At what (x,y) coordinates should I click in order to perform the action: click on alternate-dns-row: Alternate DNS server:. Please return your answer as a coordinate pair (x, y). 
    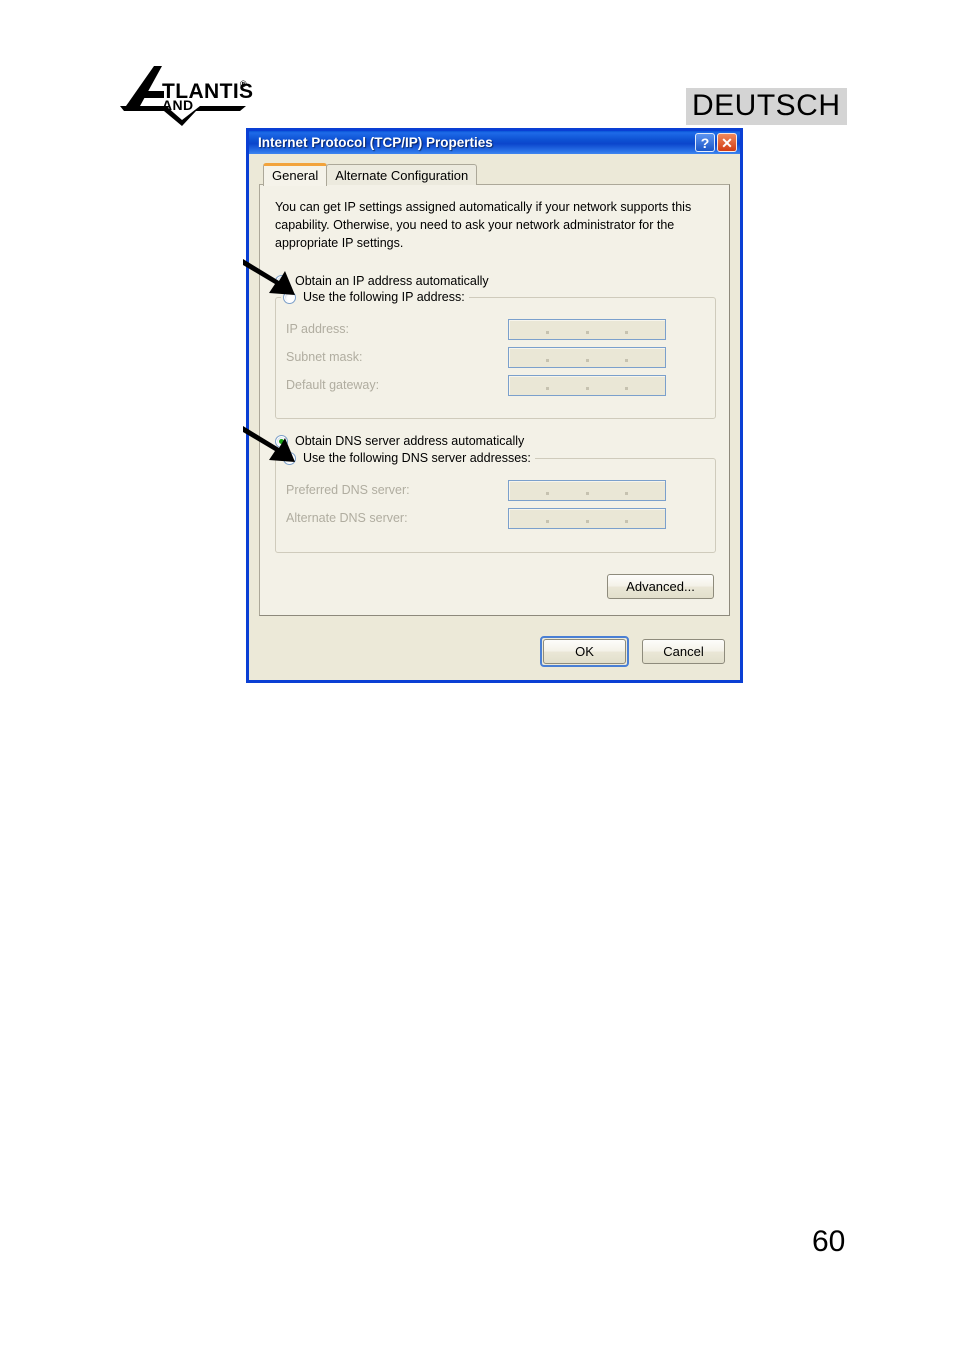
    Looking at the image, I should click on (495, 518).